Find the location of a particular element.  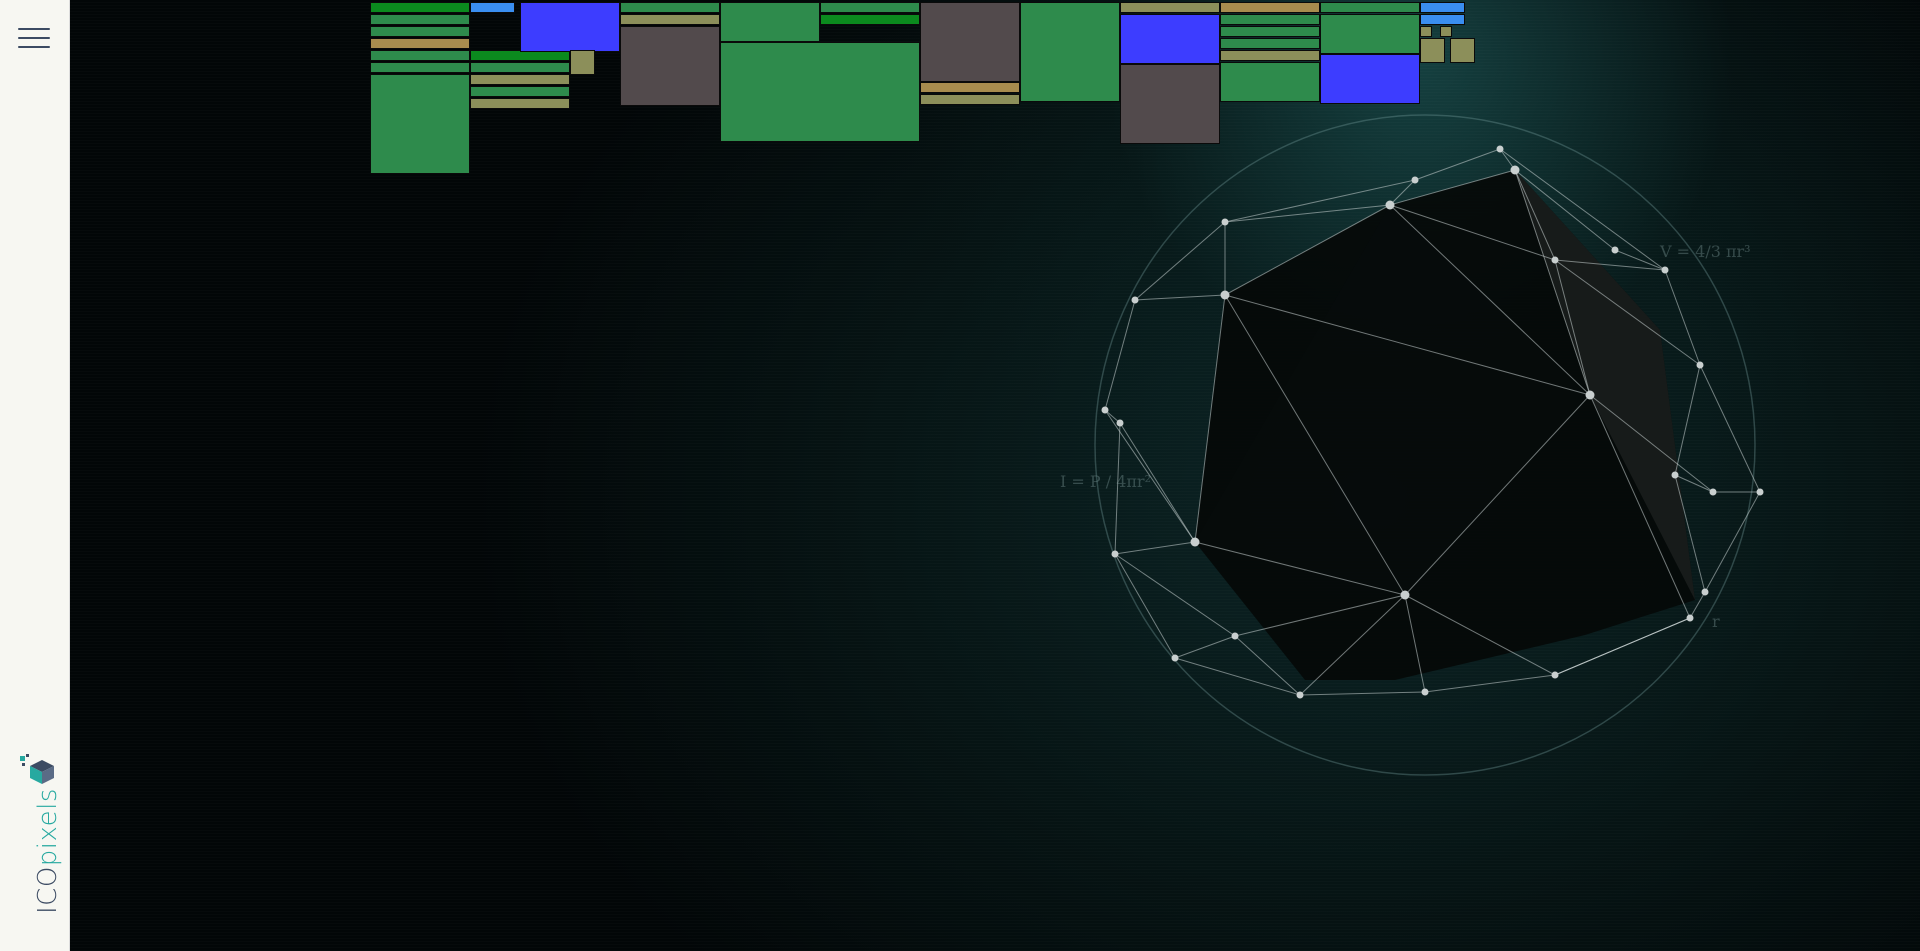

cube-logo-icon is located at coordinates (37, 769).